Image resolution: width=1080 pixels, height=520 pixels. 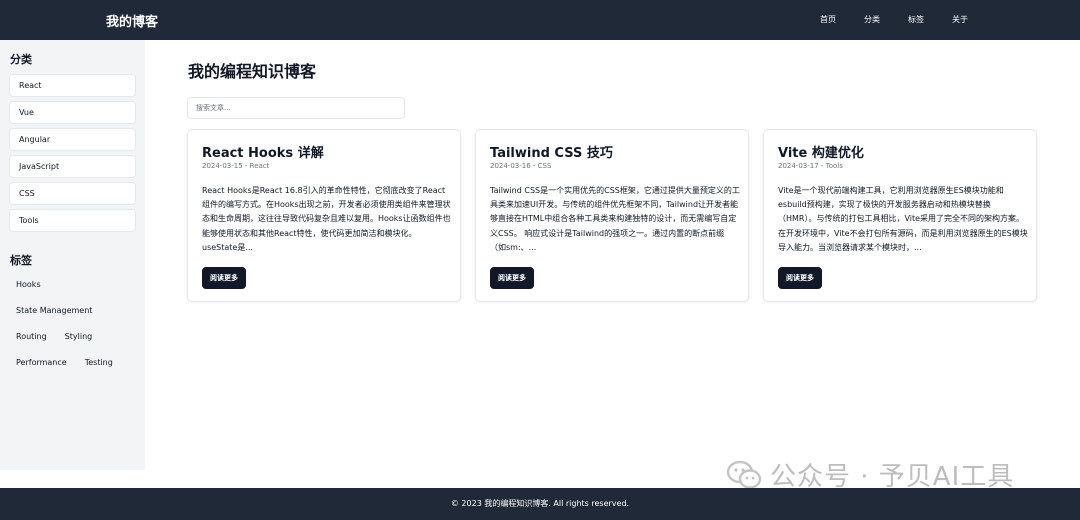 I want to click on category-item-vue: Vue, so click(x=72, y=112).